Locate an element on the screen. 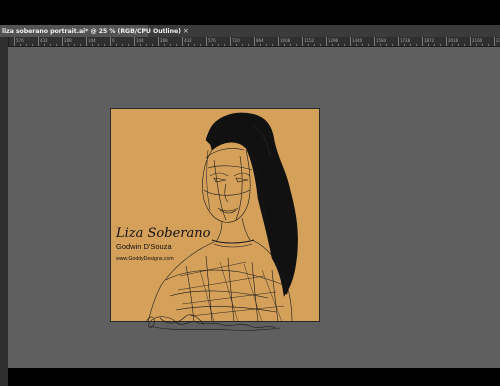  artist-name: Godwin D'Souza is located at coordinates (144, 246).